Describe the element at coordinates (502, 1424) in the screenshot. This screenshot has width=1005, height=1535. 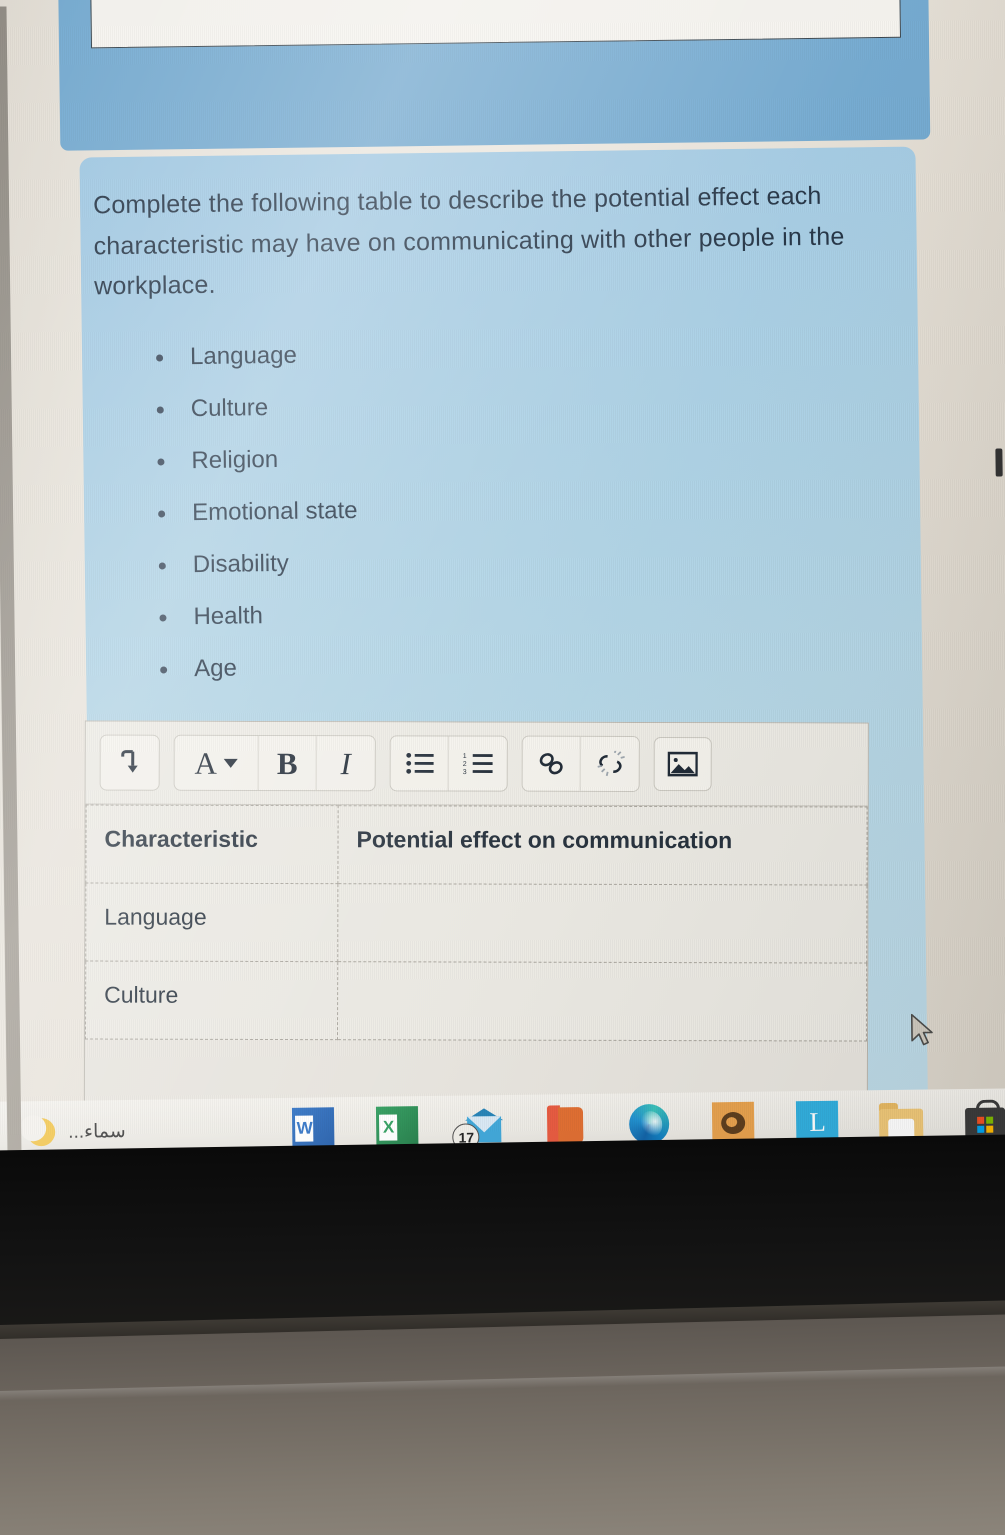
I see `desk-surface` at that location.